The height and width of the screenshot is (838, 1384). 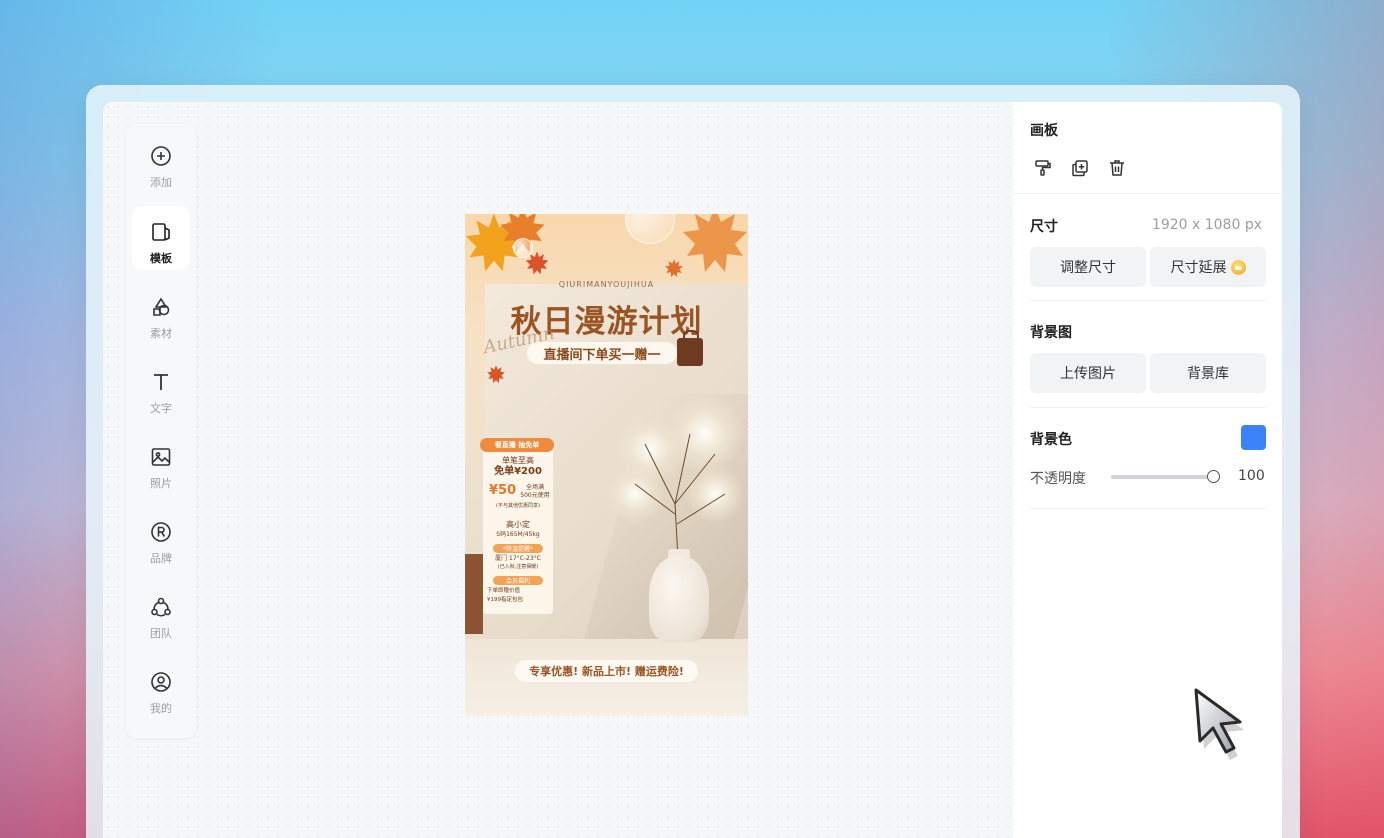 I want to click on crown-icon, so click(x=1238, y=267).